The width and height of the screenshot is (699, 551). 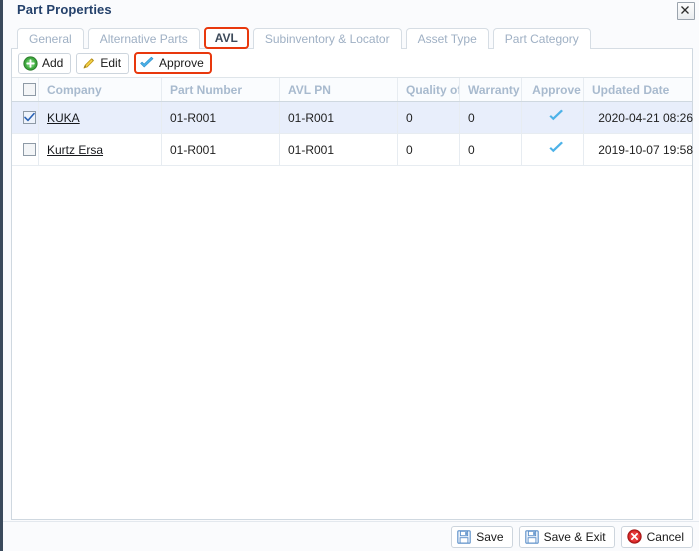 I want to click on save-button-label: Save, so click(x=490, y=536).